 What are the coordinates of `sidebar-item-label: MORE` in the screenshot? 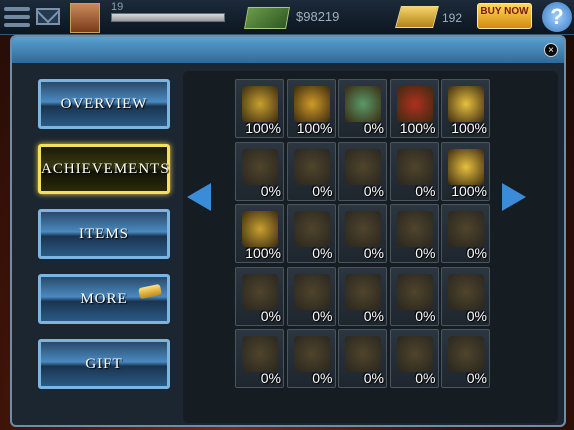 It's located at (104, 299).